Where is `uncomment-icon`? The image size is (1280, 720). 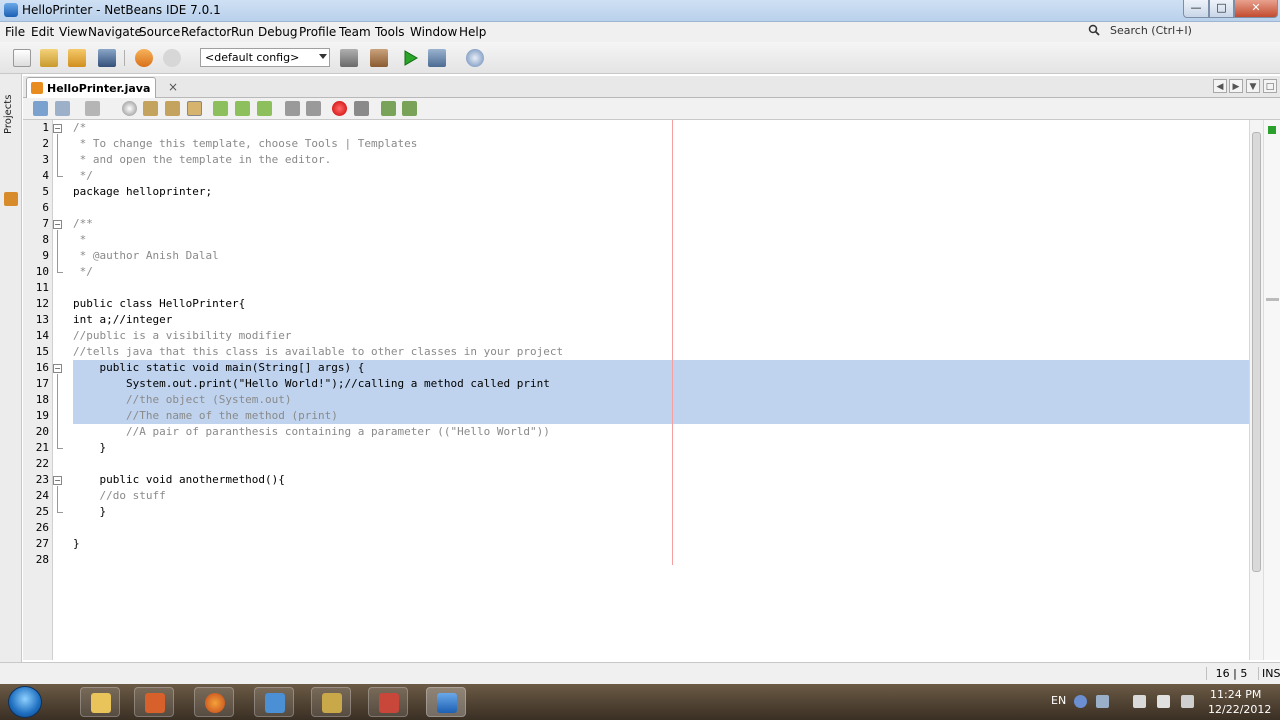 uncomment-icon is located at coordinates (409, 108).